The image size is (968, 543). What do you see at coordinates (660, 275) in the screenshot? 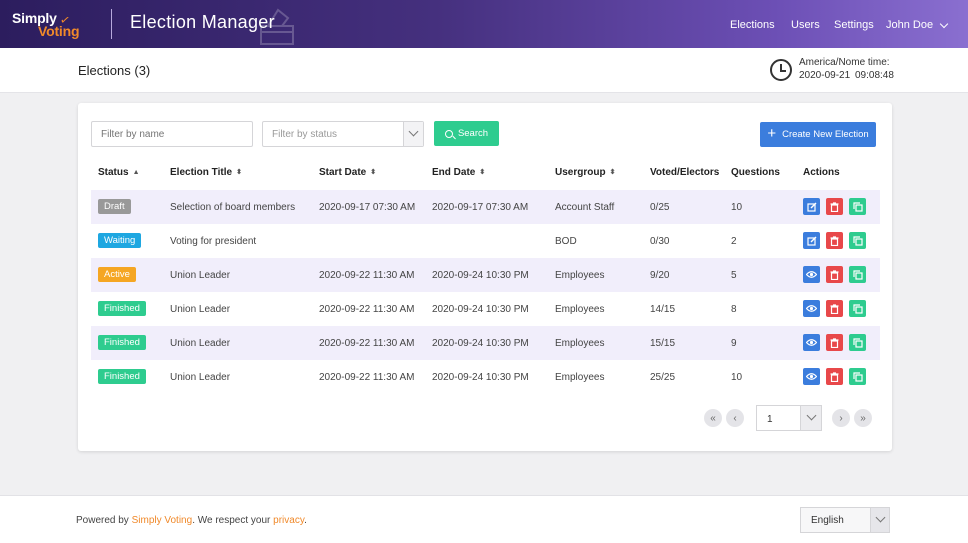
I see `cell-voted: 9/20` at bounding box center [660, 275].